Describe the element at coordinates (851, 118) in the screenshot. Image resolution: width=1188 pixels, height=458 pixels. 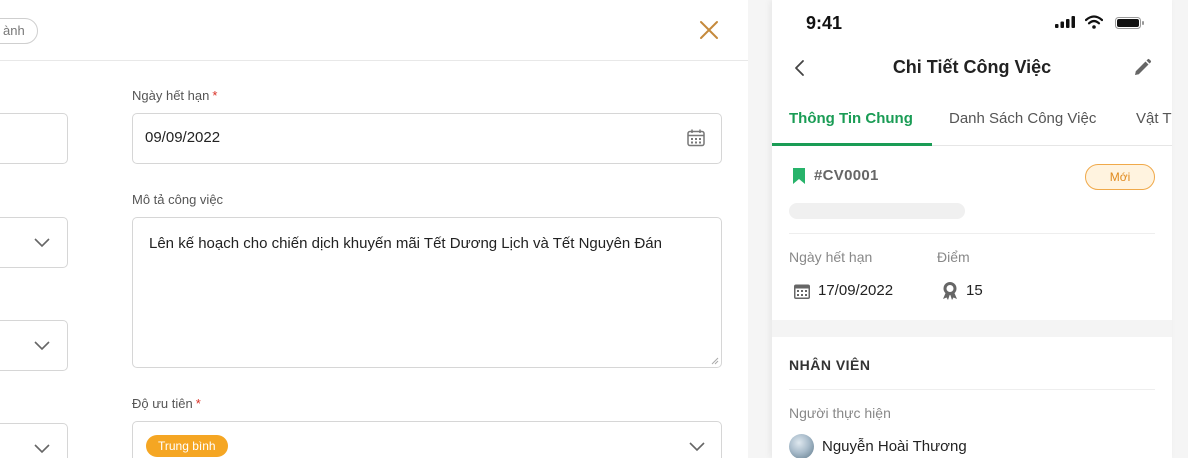
I see `tab-general-info: Thông Tin Chung` at that location.